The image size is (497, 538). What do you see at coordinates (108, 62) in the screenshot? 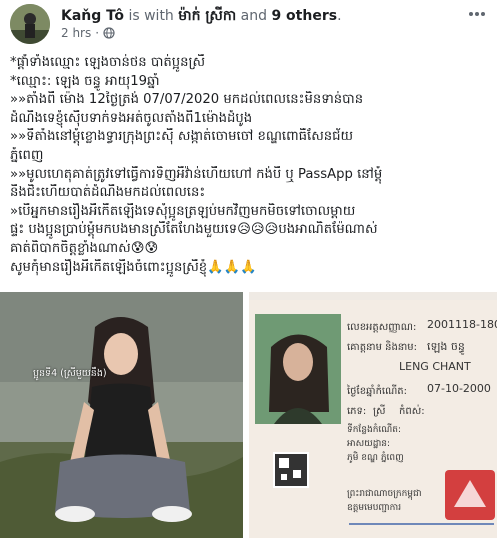
I see `text-line: *ផ្តាំទាំងឈ្មោះ ឡេងចាន់ថន បាត់ប្អូនស្រី` at bounding box center [108, 62].